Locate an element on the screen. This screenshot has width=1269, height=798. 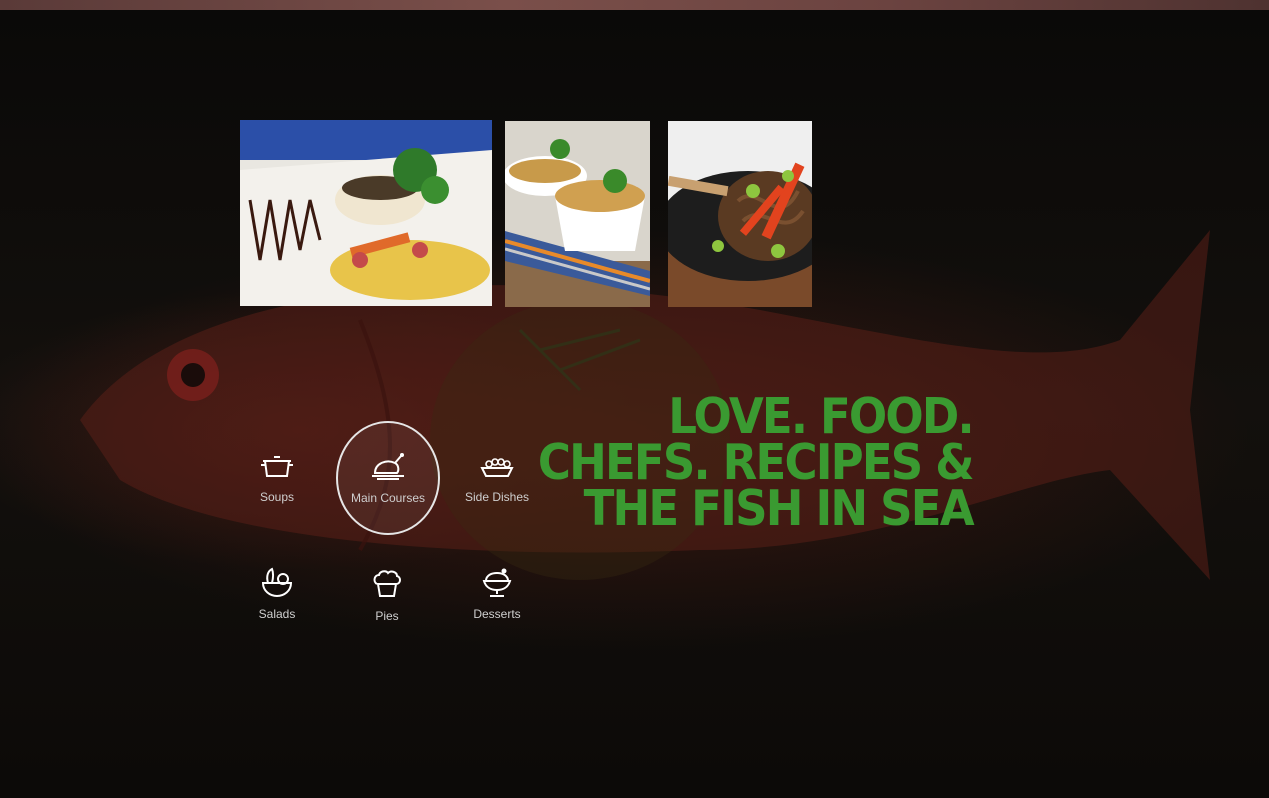
category-soups: Soups is located at coordinates (277, 477).